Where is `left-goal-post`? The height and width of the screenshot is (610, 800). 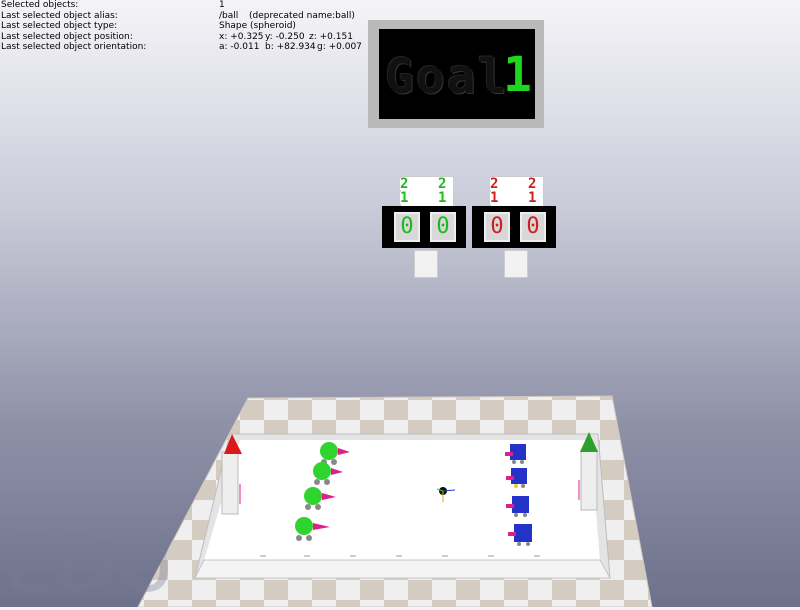
left-goal-post is located at coordinates (230, 483).